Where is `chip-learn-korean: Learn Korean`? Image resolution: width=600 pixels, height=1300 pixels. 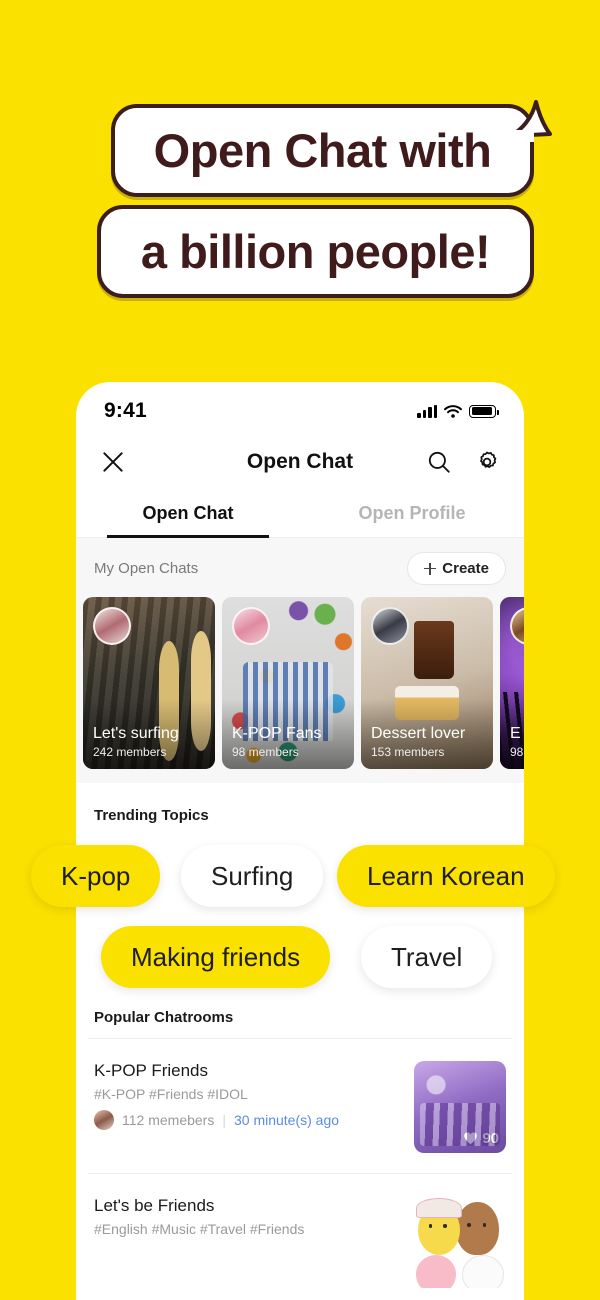 chip-learn-korean: Learn Korean is located at coordinates (446, 876).